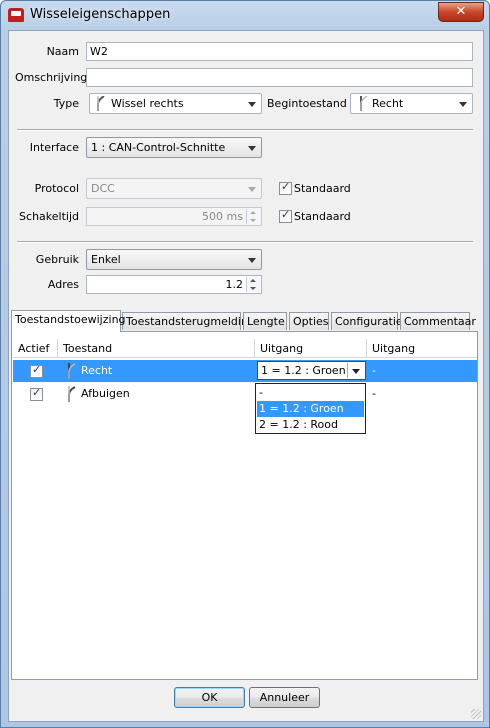  I want to click on switch-diverging-icon, so click(72, 394).